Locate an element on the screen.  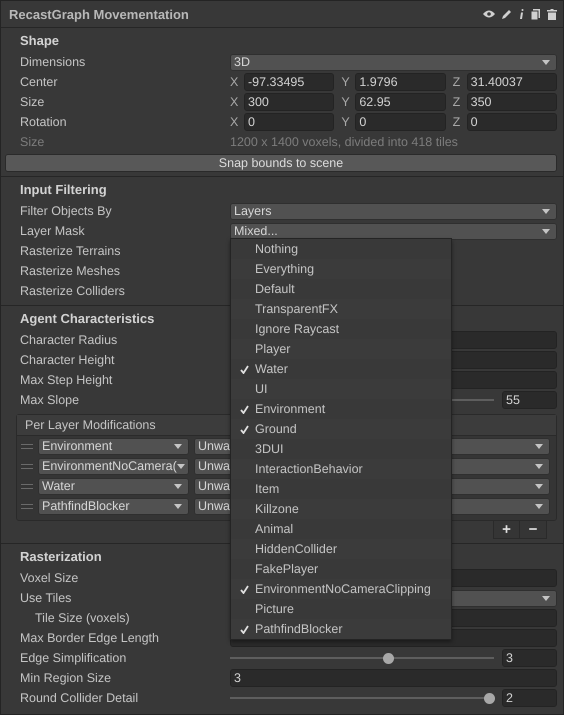
field-label: Use Tiles is located at coordinates (46, 598).